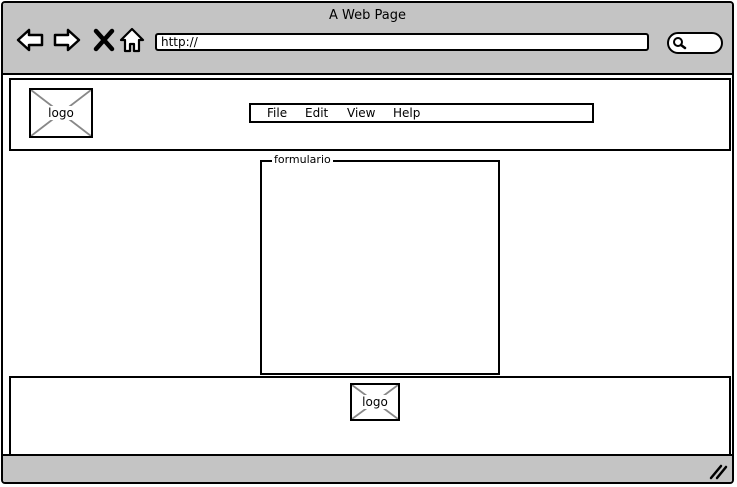 This screenshot has width=737, height=487. I want to click on resize-handle-icon, so click(718, 471).